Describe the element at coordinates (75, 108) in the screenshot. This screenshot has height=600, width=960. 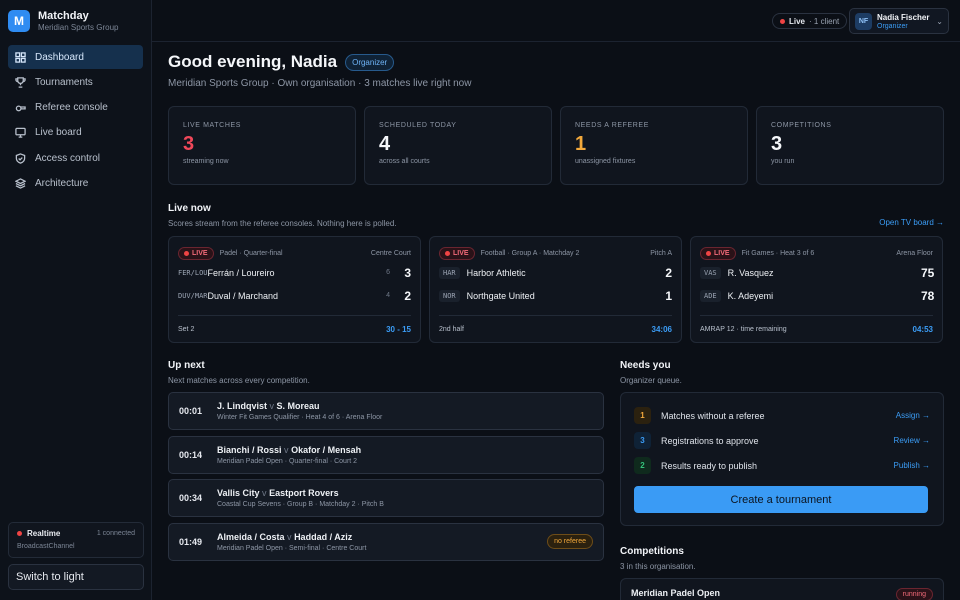
I see `sidebar-item-referee-console: Referee console` at that location.